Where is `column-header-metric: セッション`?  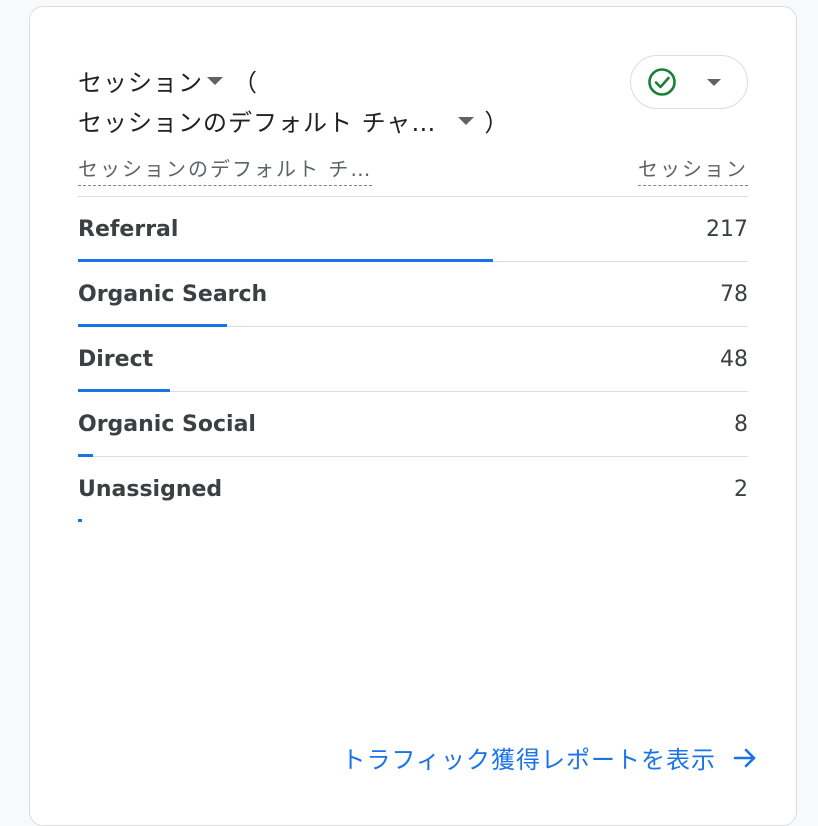
column-header-metric: セッション is located at coordinates (693, 169).